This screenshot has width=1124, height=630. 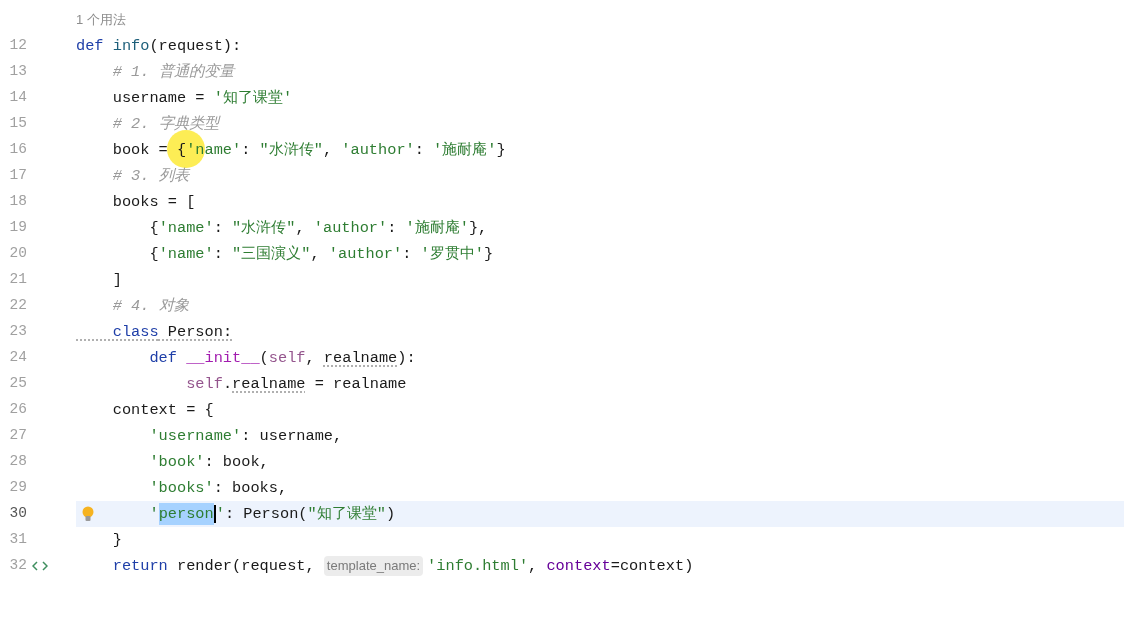 I want to click on code-line: context = {, so click(x=600, y=410).